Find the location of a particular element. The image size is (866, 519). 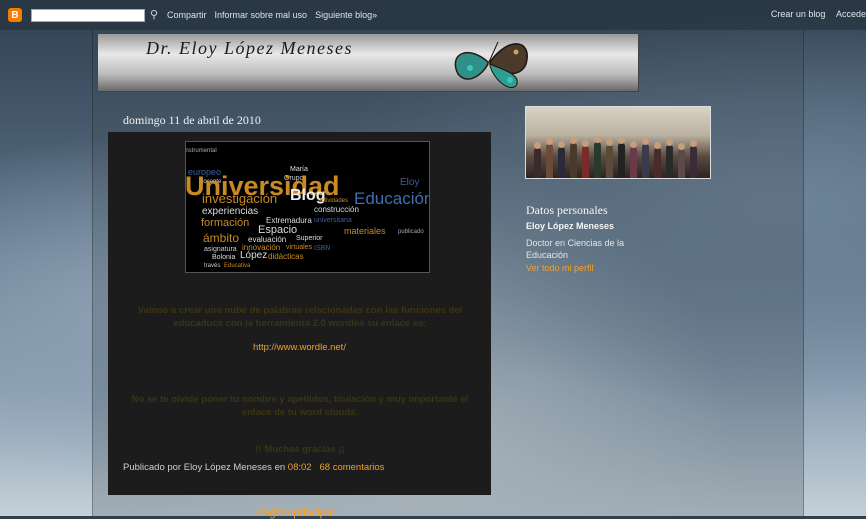

wc-word: asignatura is located at coordinates (220, 249).